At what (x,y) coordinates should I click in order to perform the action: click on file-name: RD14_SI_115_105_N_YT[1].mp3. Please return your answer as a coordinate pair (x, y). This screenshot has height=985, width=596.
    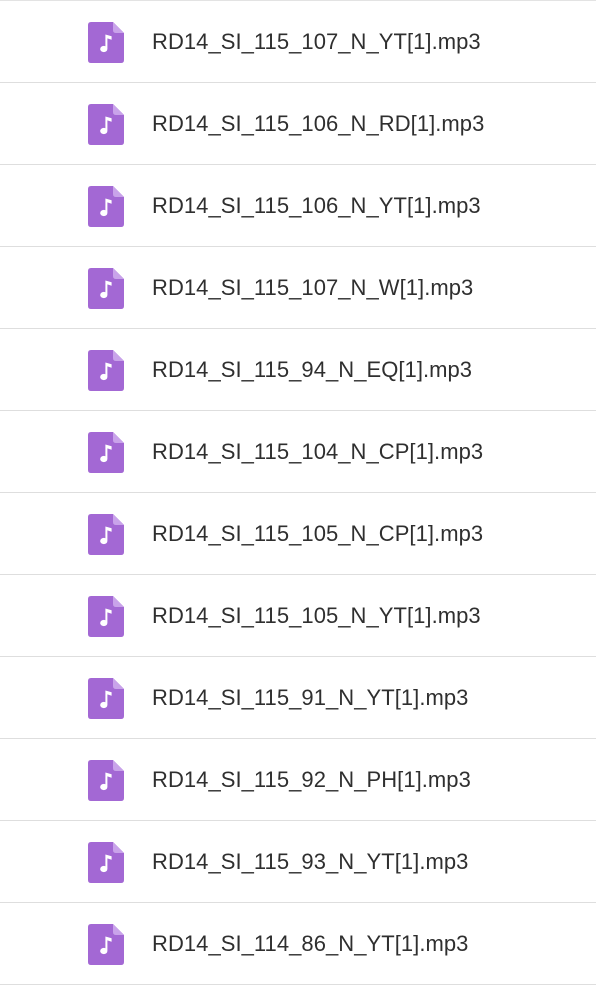
    Looking at the image, I should click on (316, 615).